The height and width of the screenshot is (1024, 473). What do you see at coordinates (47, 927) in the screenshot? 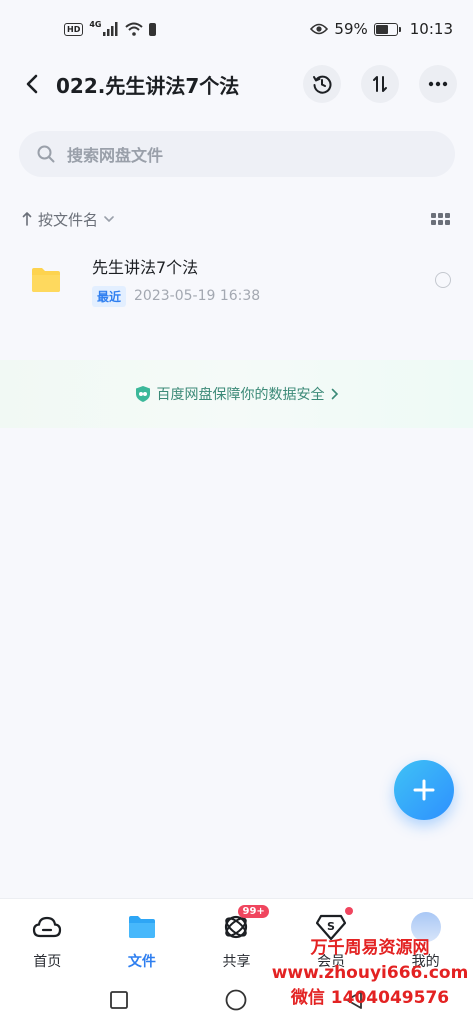
I see `cloud-icon` at bounding box center [47, 927].